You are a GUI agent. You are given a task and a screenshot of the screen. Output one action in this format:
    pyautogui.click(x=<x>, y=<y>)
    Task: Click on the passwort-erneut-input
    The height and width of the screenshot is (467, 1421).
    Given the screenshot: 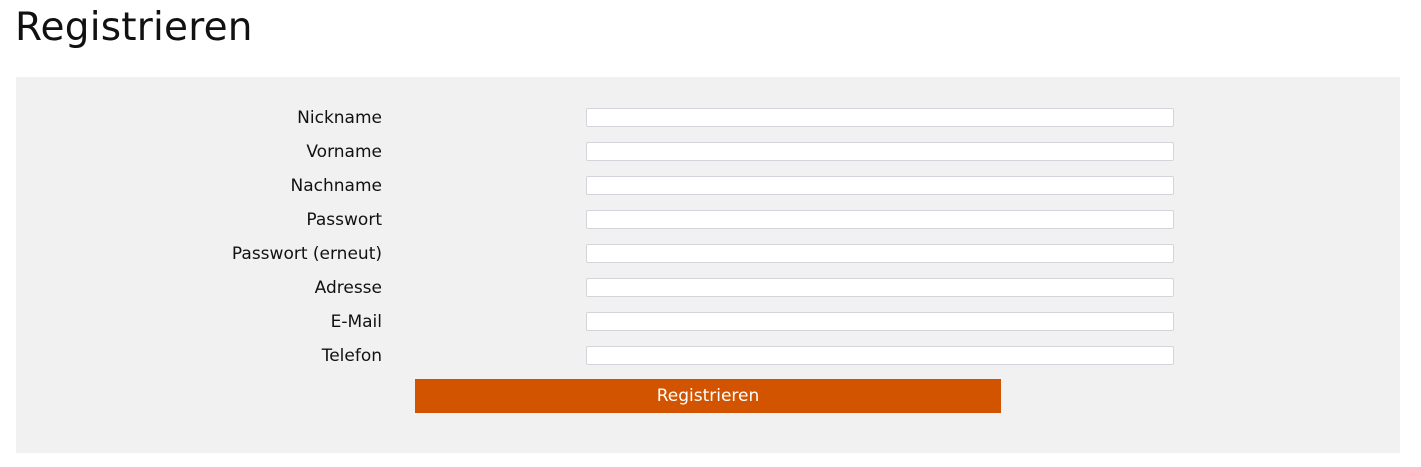 What is the action you would take?
    pyautogui.click(x=880, y=253)
    